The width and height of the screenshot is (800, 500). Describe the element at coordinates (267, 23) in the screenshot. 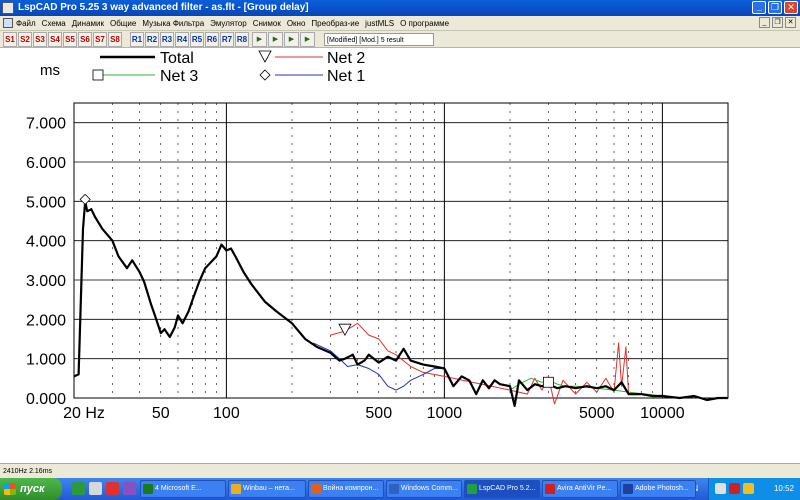

I see `menu-item-6: Снимок` at that location.